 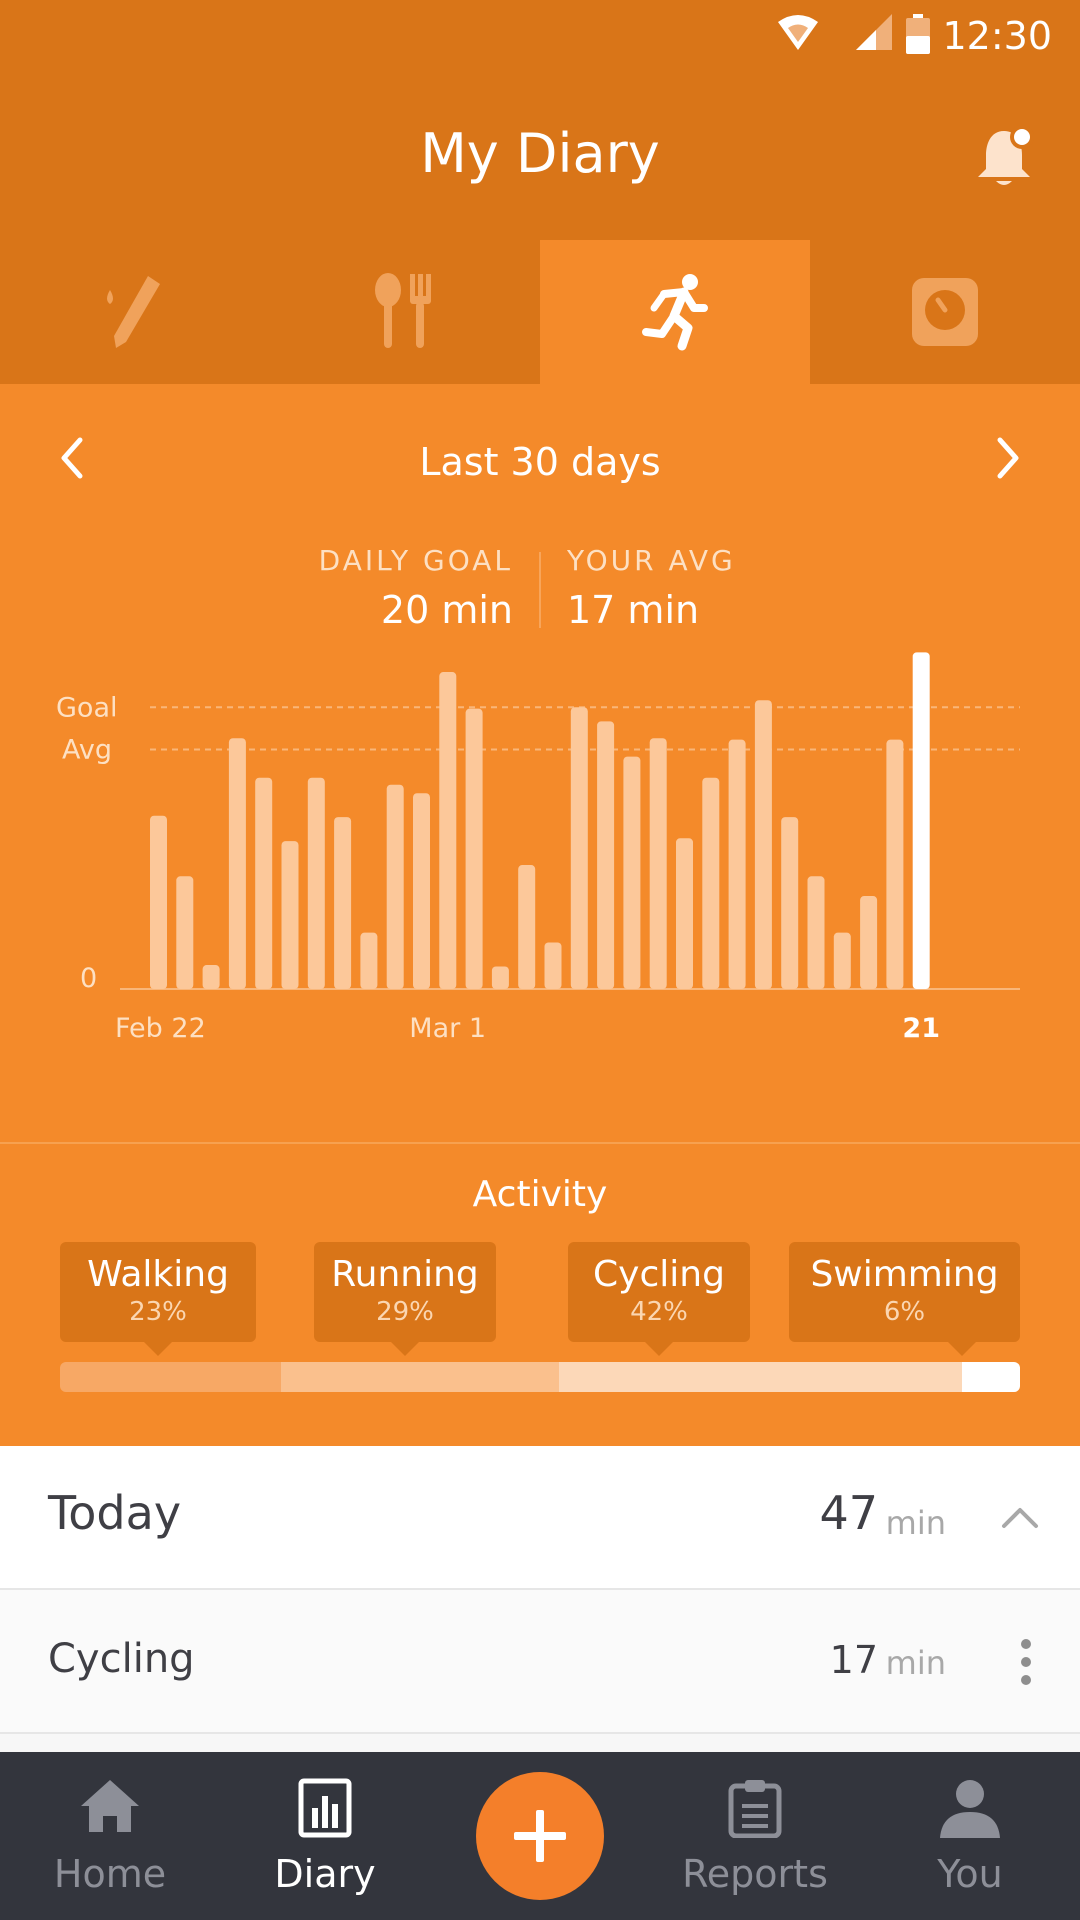 I want to click on nav-home: Home, so click(x=110, y=1836).